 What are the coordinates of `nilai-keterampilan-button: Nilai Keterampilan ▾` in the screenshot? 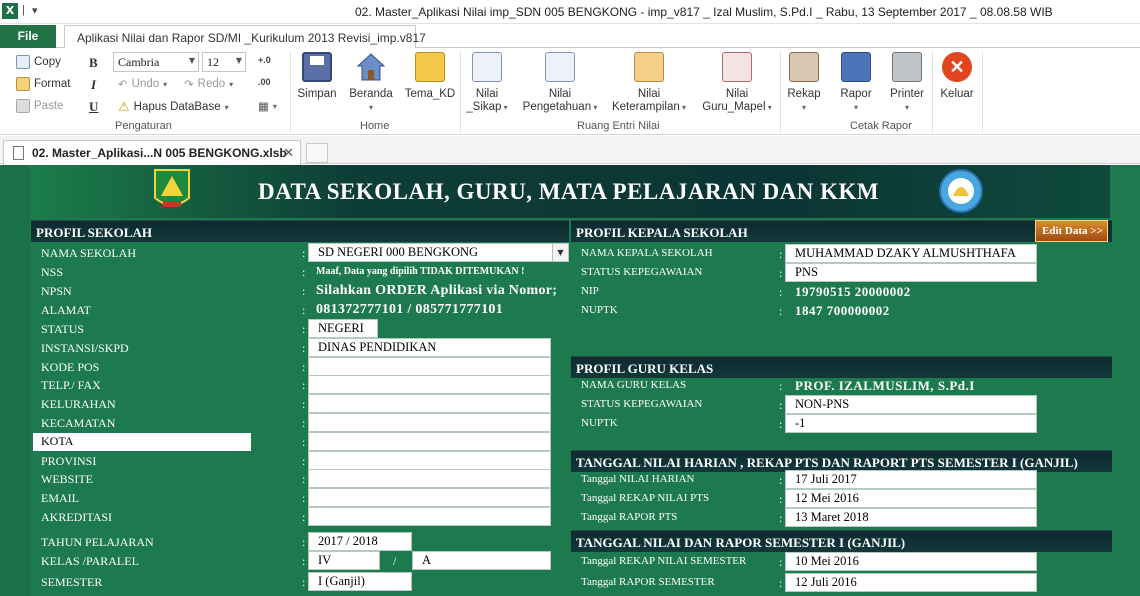 It's located at (649, 83).